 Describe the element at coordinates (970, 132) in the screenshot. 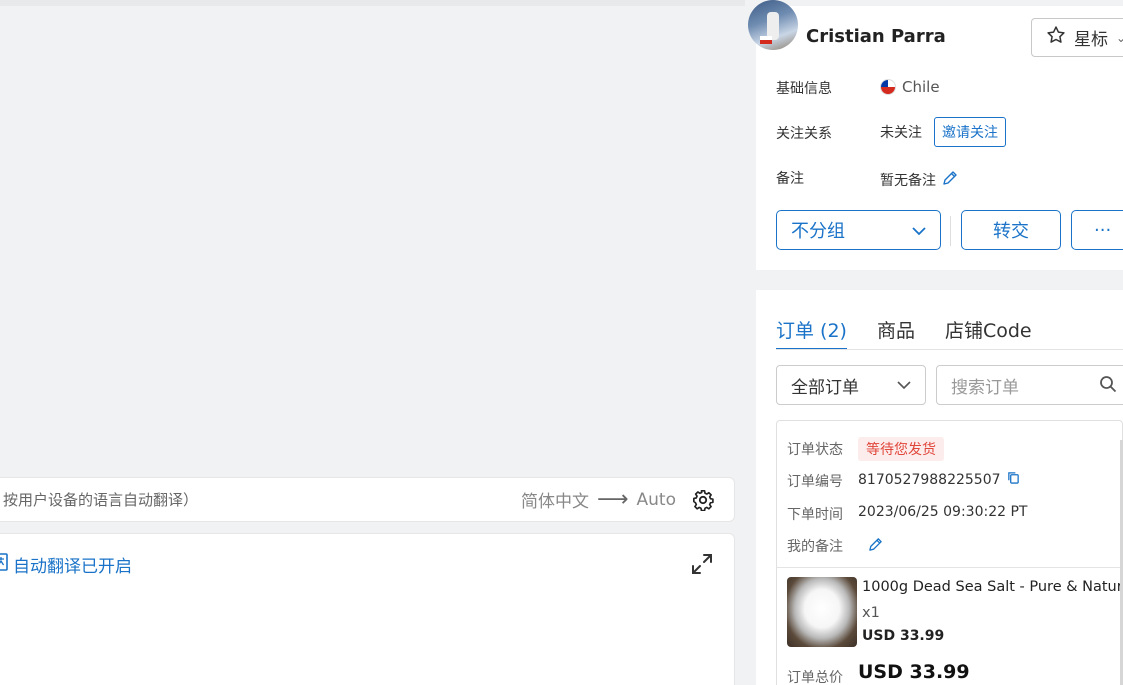

I see `invite-follow-button: 邀请关注` at that location.